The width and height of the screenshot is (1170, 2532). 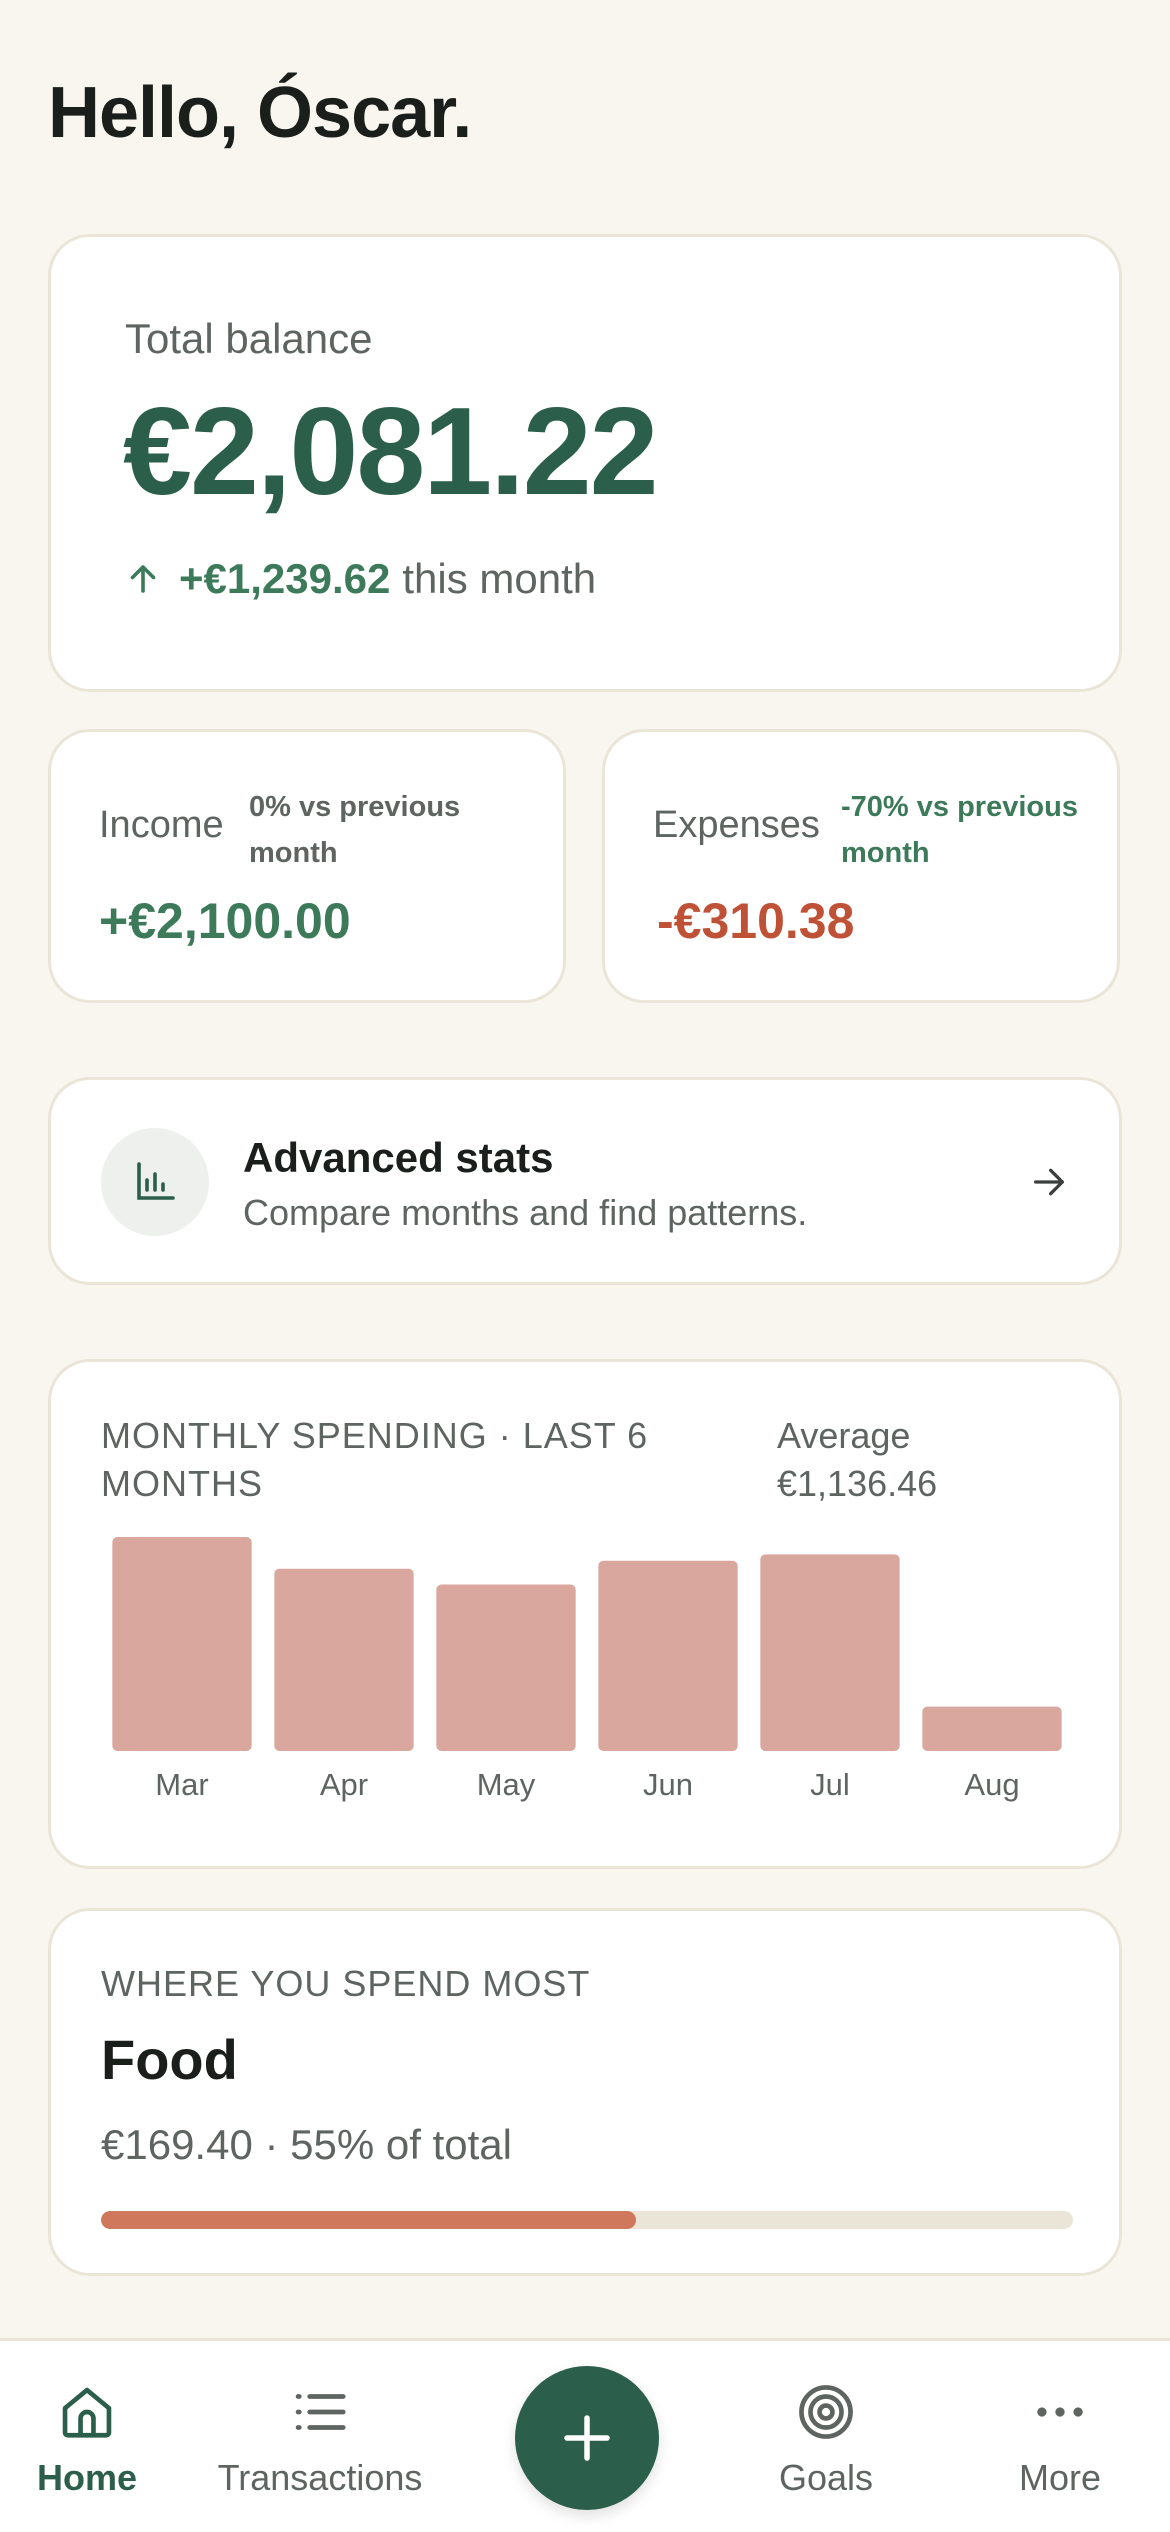 What do you see at coordinates (1060, 2412) in the screenshot?
I see `more-dots-icon` at bounding box center [1060, 2412].